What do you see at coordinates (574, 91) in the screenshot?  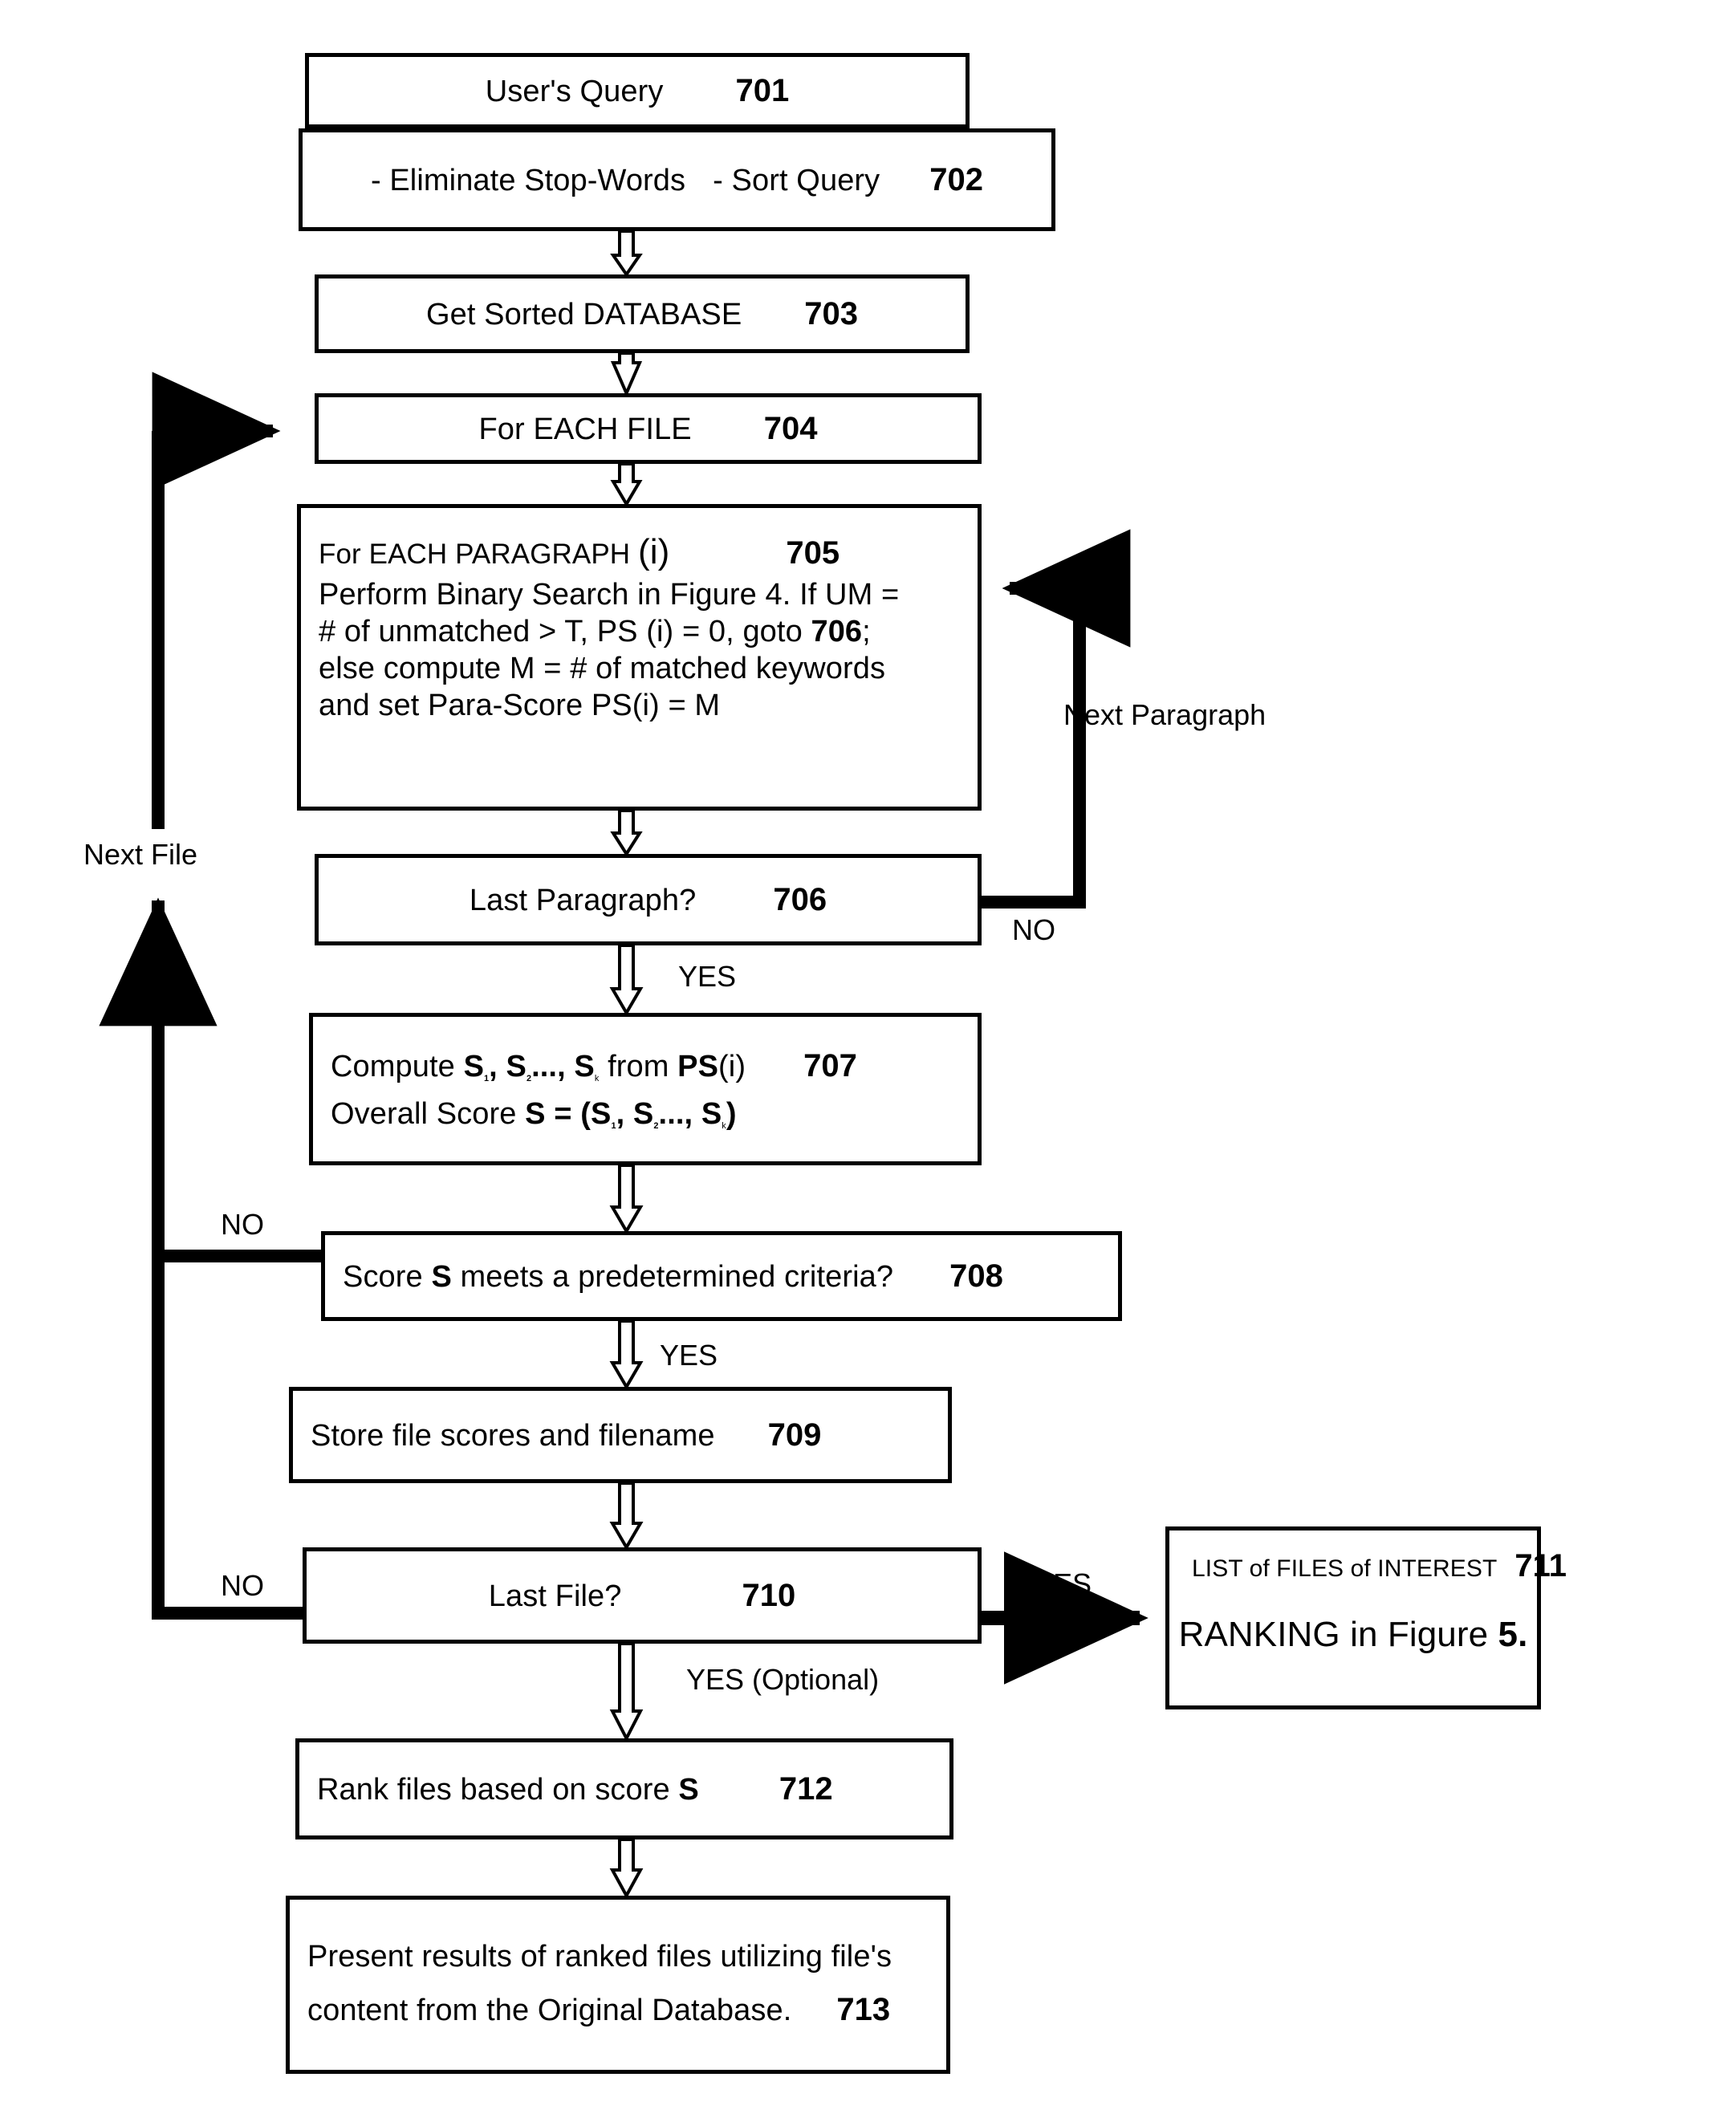 I see `node-701-label: User's Query` at bounding box center [574, 91].